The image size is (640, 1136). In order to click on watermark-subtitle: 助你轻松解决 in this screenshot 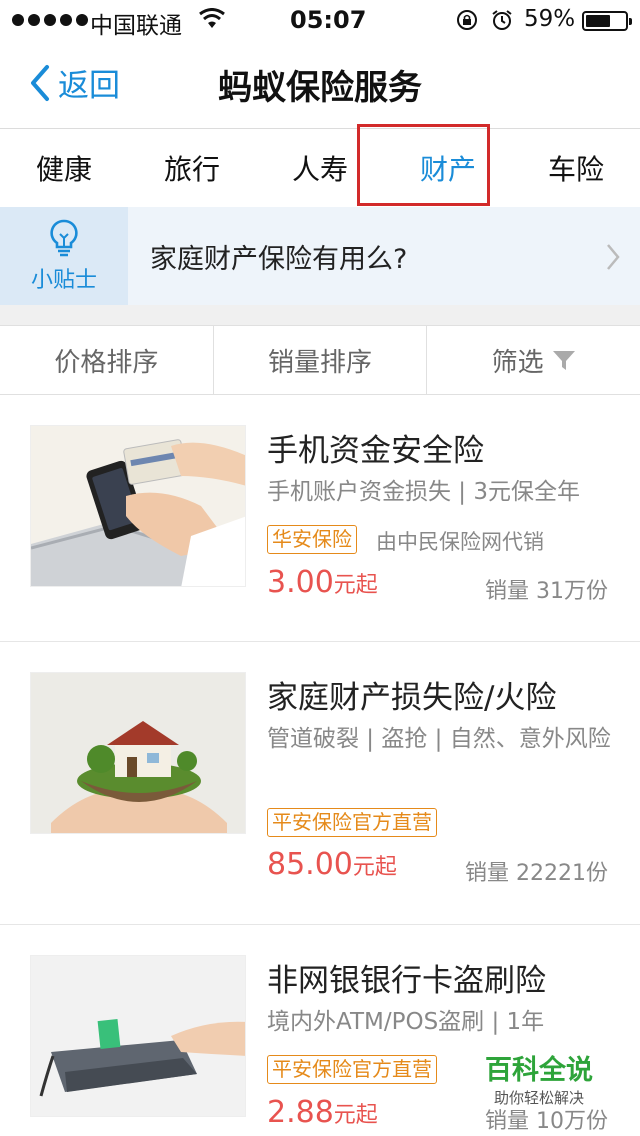, I will do `click(538, 1098)`.